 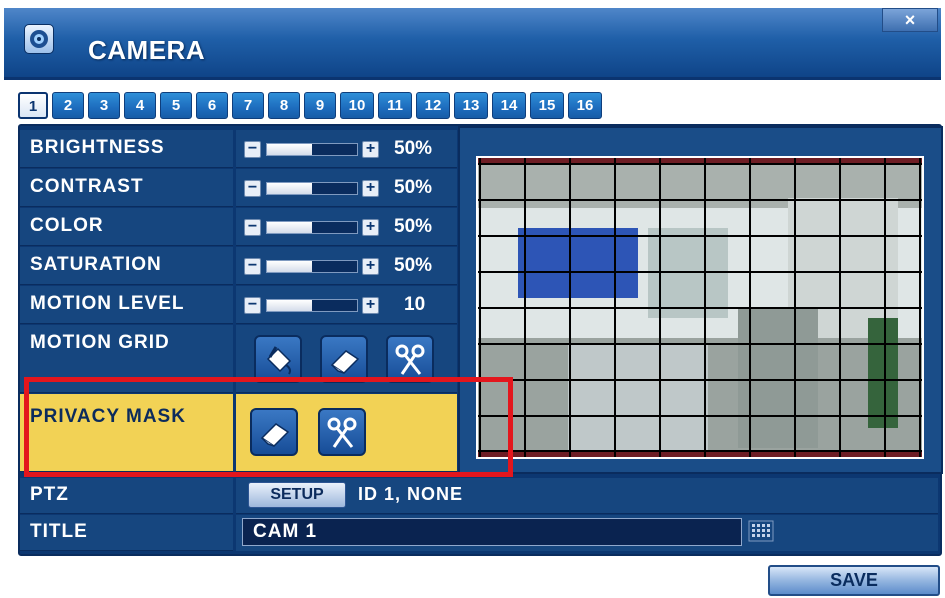 I want to click on tab-channel-13: 13, so click(x=471, y=105).